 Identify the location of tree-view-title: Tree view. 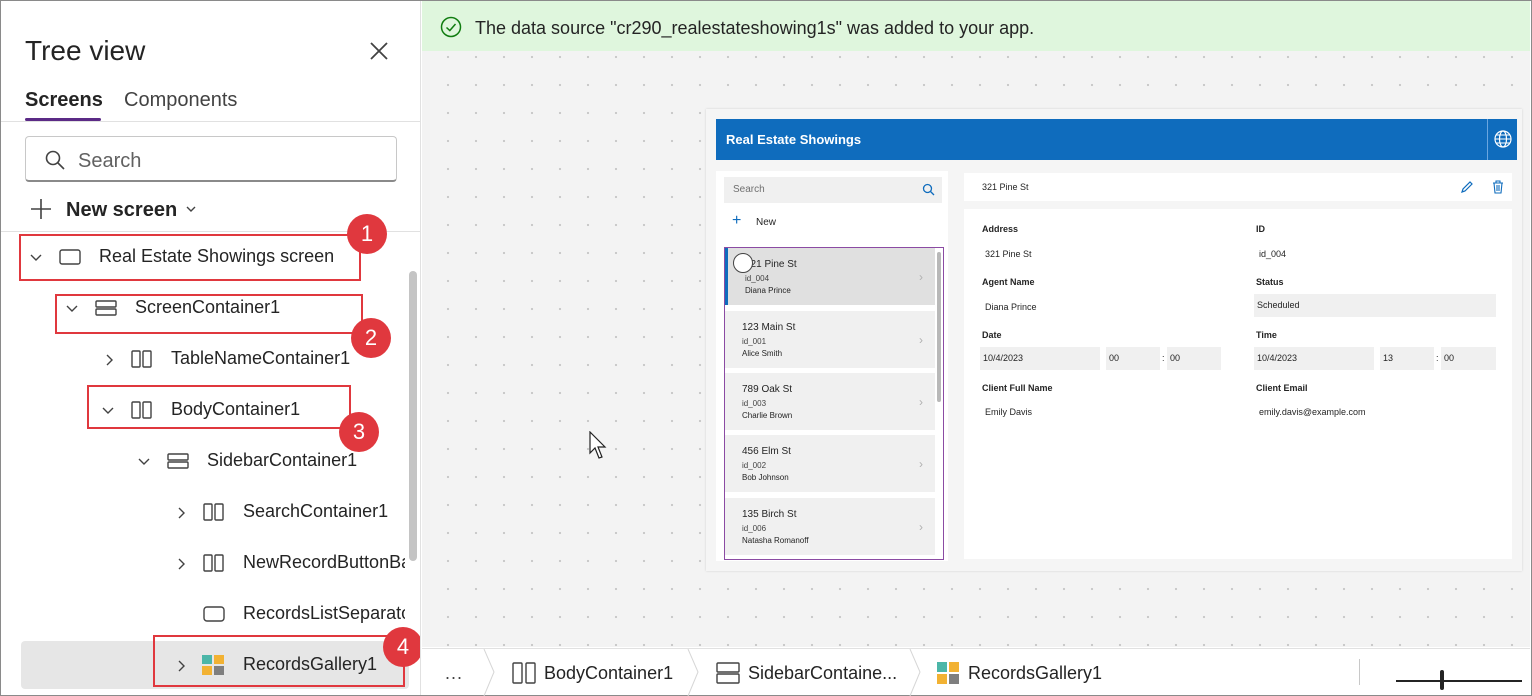
(85, 50).